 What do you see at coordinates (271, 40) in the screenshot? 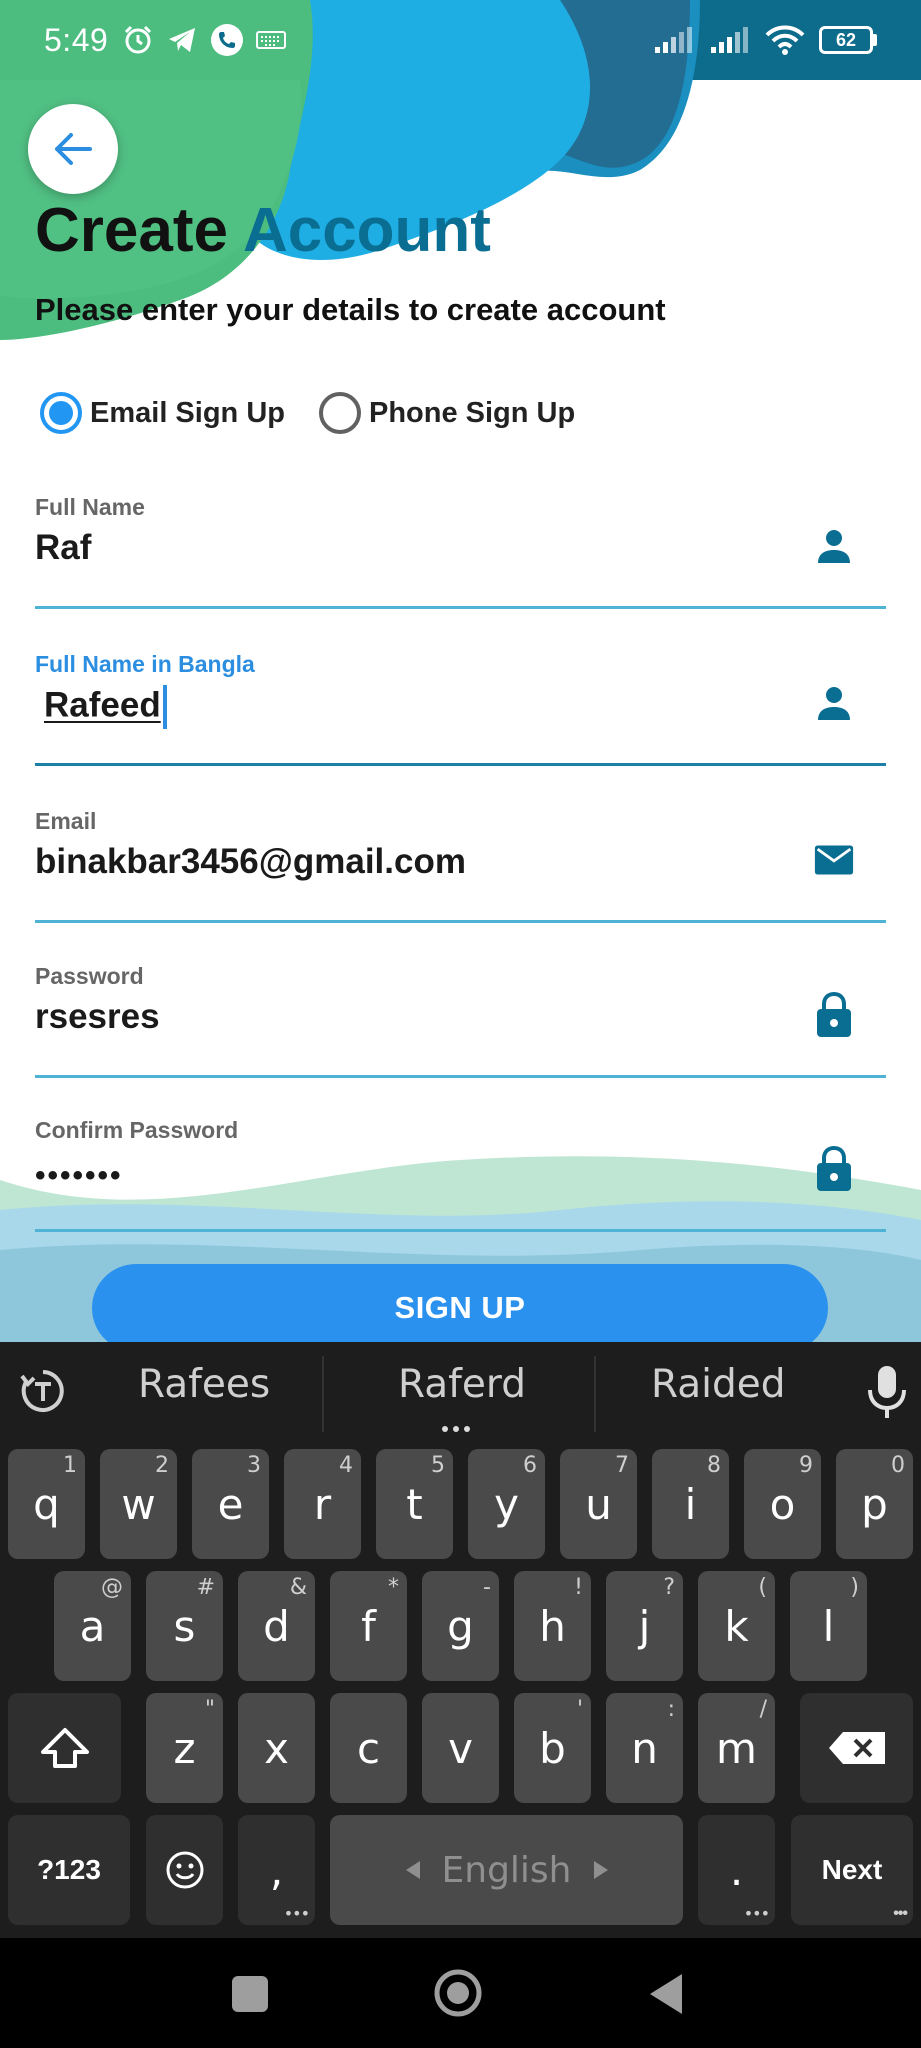
I see `keyboard-icon` at bounding box center [271, 40].